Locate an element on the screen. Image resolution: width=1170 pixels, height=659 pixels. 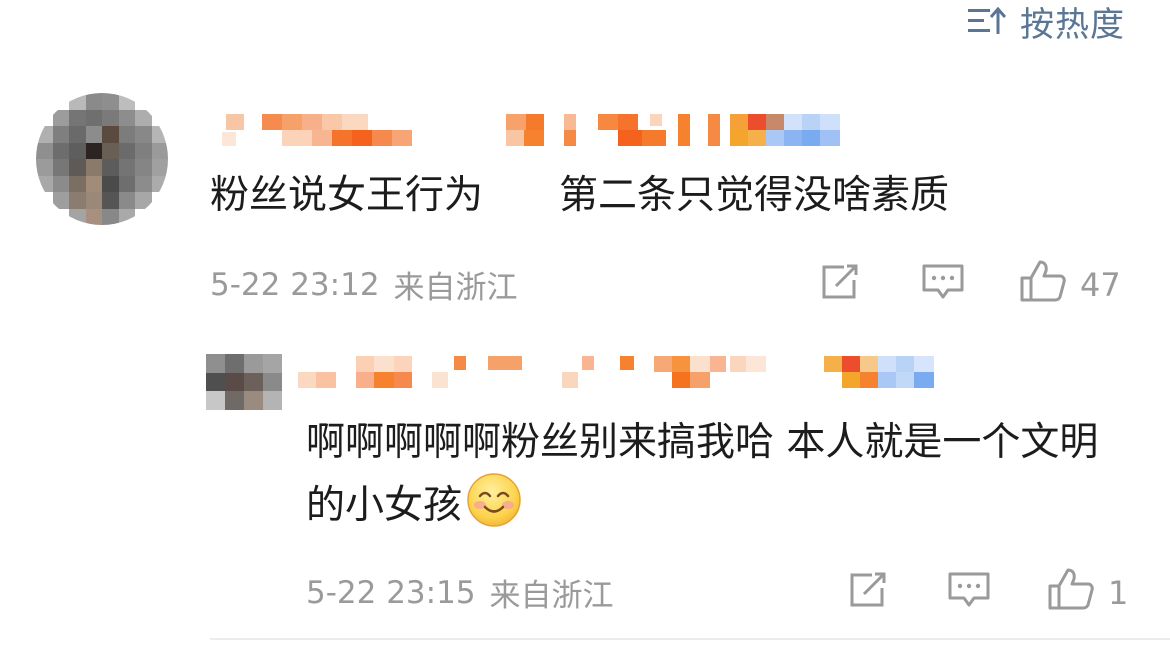
like-count: 1 is located at coordinates (1118, 593).